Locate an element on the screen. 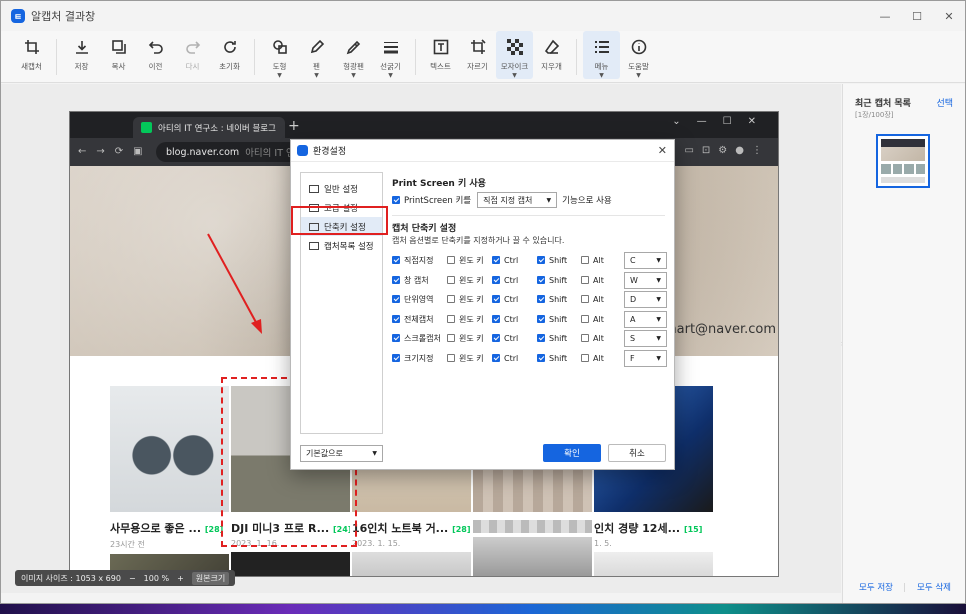 The image size is (966, 614). line-width-button: 선굵기 ▼ is located at coordinates (390, 55).